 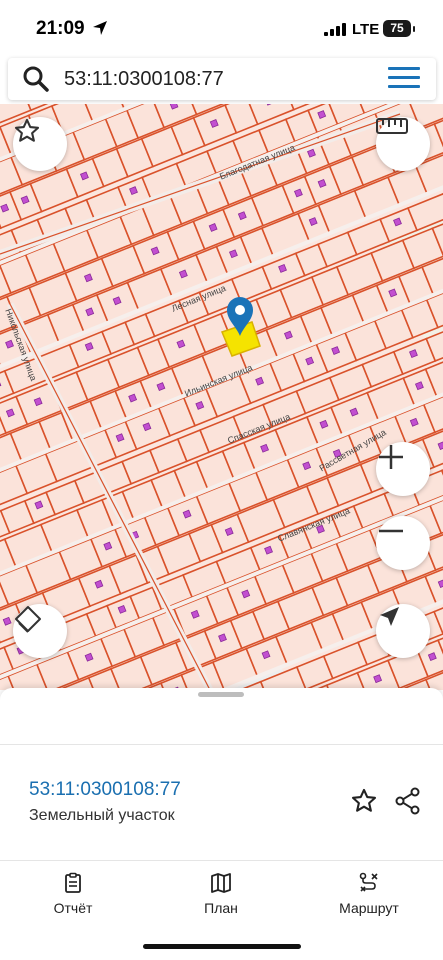 I want to click on route-icon, so click(x=368, y=882).